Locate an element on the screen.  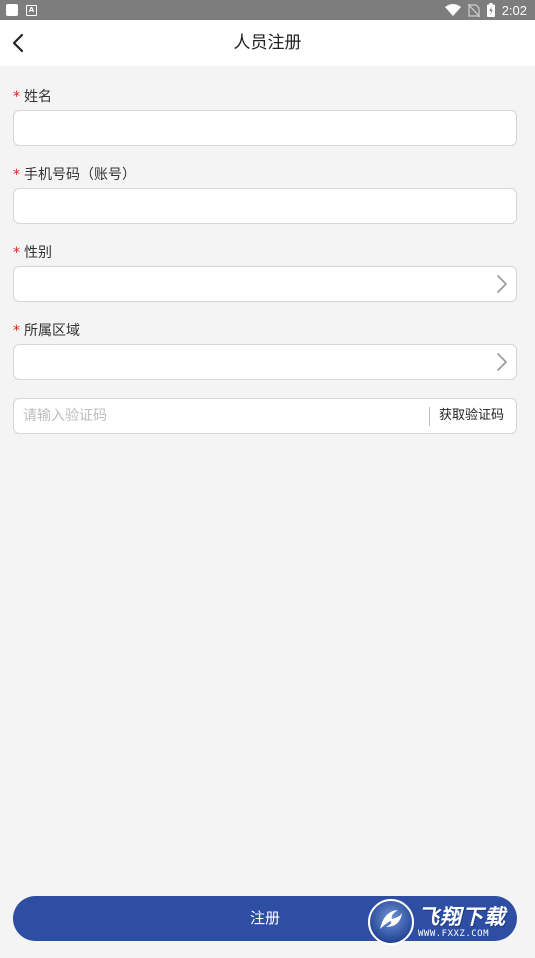
phone-label: * 手机号码（账号） is located at coordinates (74, 174).